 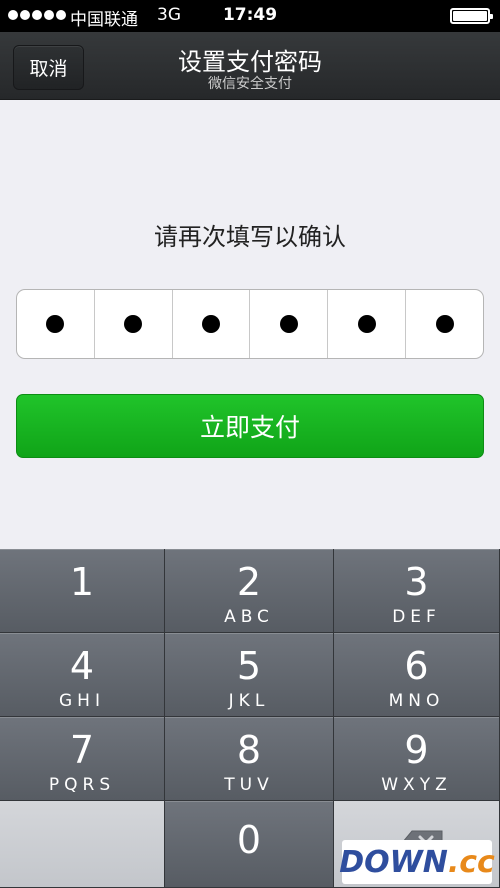 I want to click on status-time: 17:49, so click(x=250, y=15).